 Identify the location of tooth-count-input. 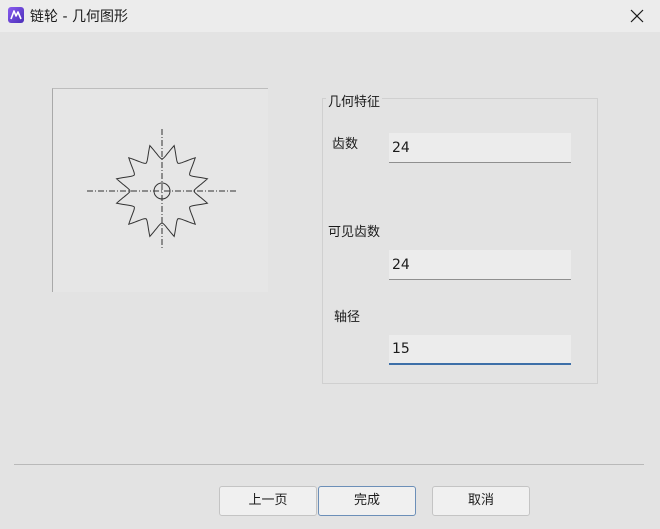
(480, 148).